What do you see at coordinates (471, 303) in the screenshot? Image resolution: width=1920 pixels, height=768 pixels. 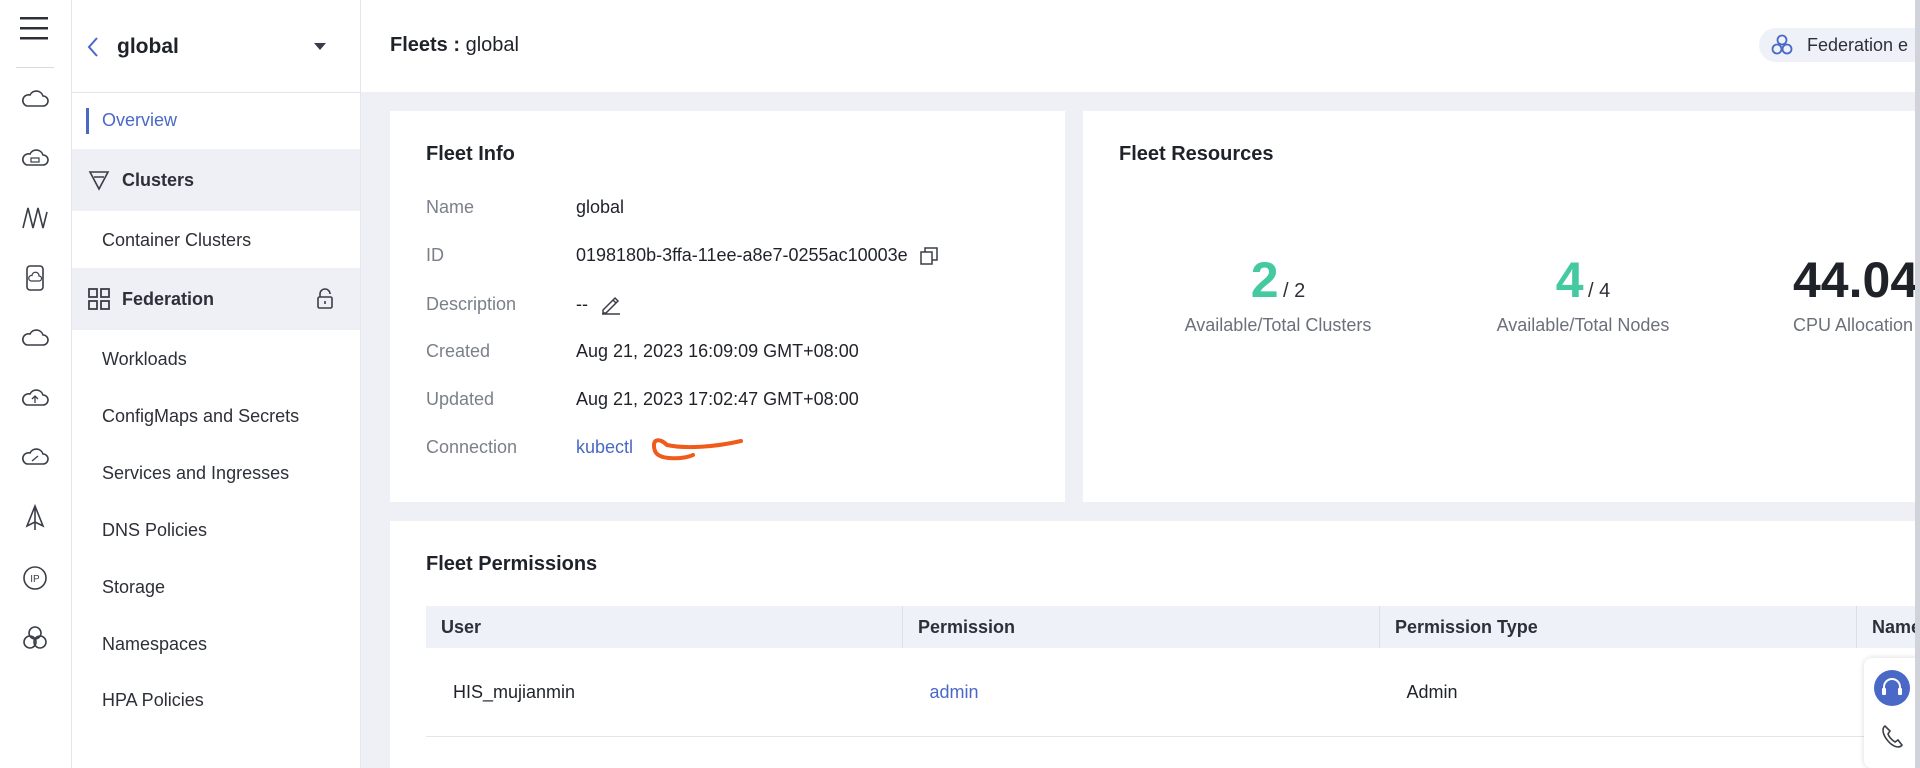 I see `info-key: Description` at bounding box center [471, 303].